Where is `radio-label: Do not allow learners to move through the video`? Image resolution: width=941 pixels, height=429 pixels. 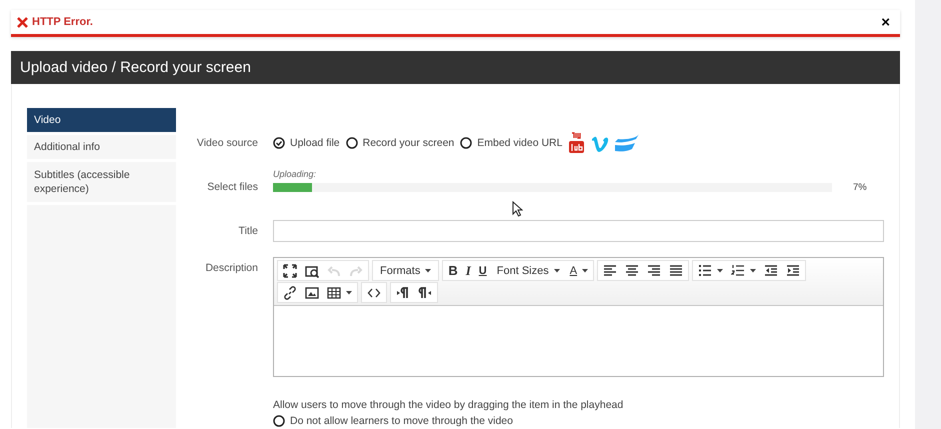 radio-label: Do not allow learners to move through the video is located at coordinates (401, 421).